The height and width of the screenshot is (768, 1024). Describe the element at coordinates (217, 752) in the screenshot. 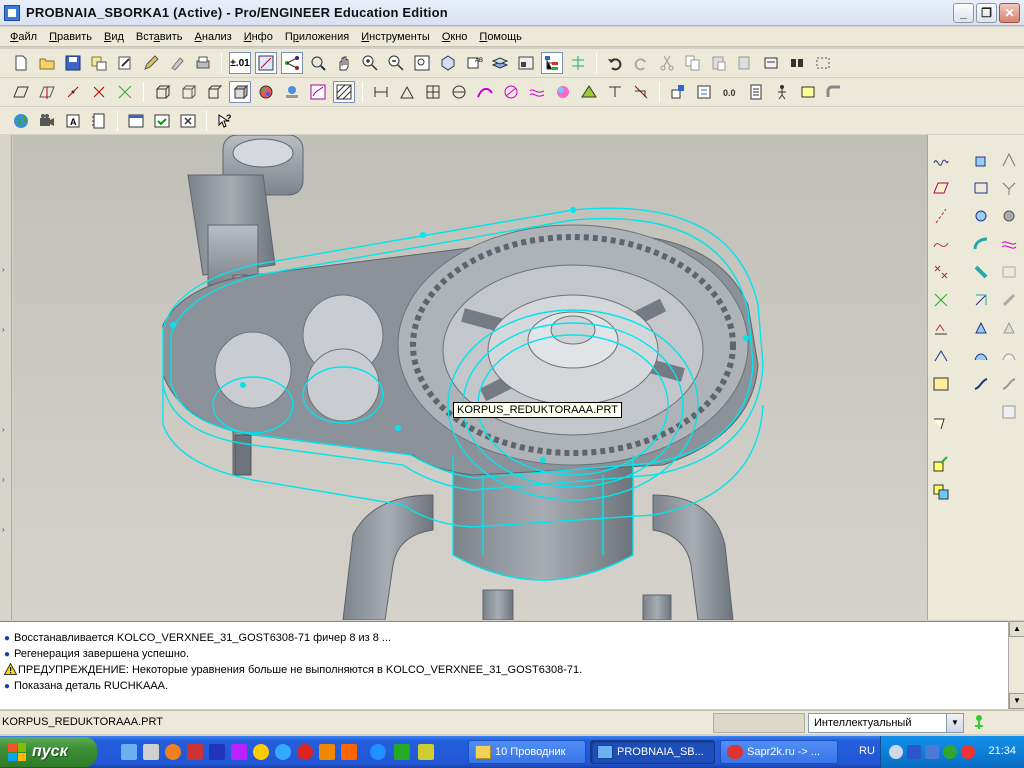

I see `disk-icon` at that location.